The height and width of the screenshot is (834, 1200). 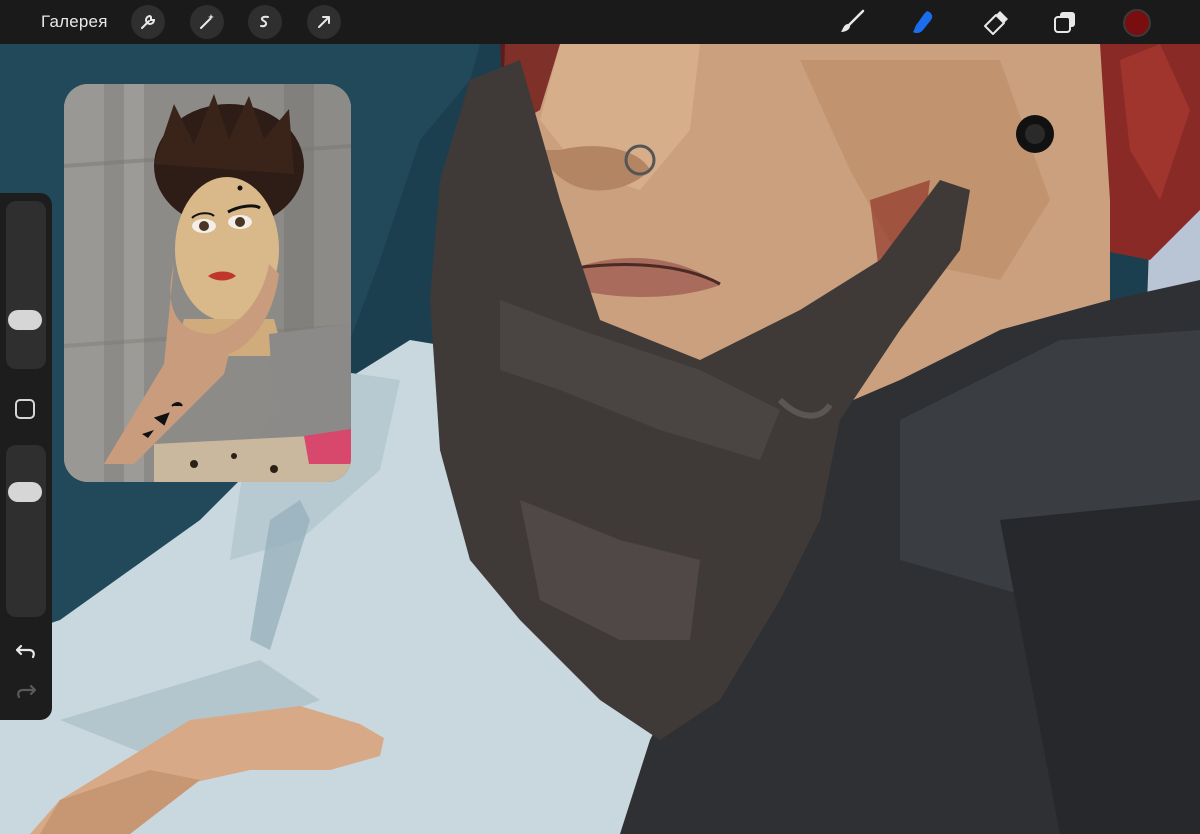 I want to click on left-sidebar, so click(x=26, y=456).